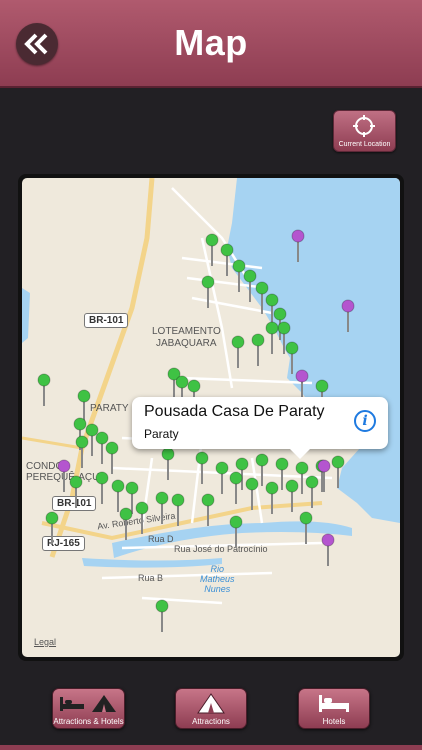  Describe the element at coordinates (211, 747) in the screenshot. I see `bottom-accent-bar` at that location.